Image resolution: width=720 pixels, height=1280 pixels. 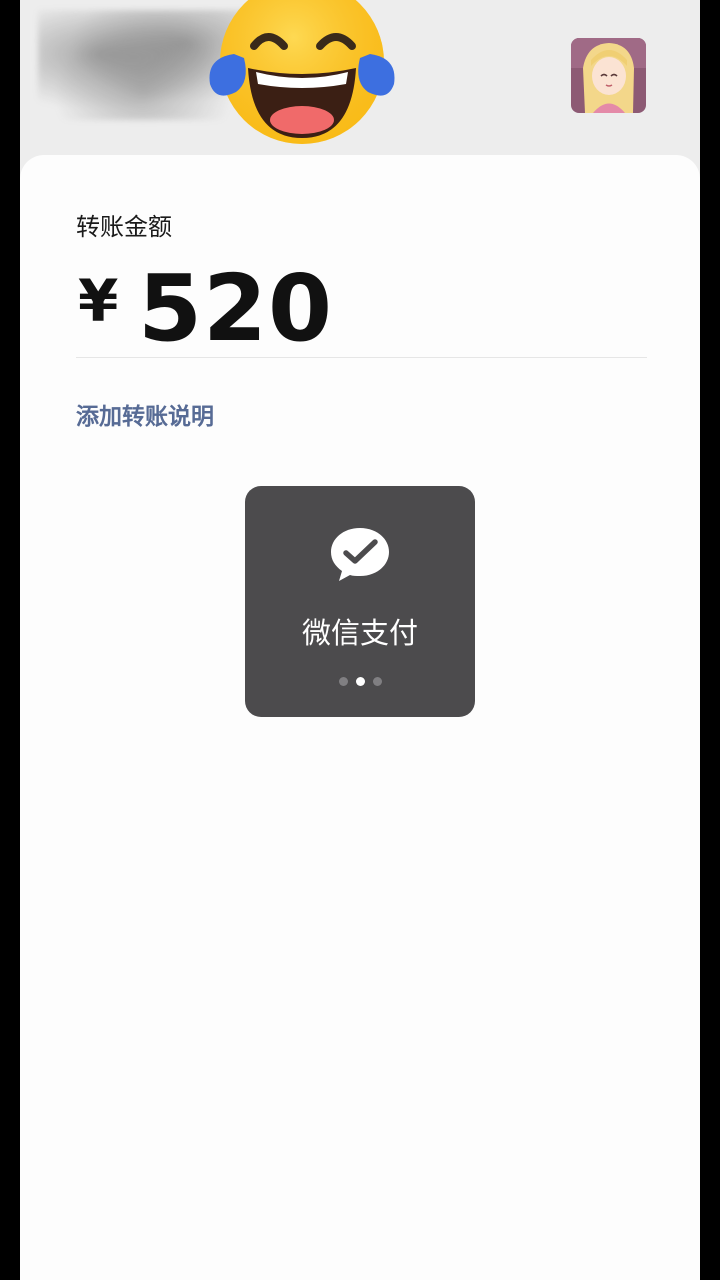 I want to click on face-with-tears-of-joy-icon, so click(x=302, y=72).